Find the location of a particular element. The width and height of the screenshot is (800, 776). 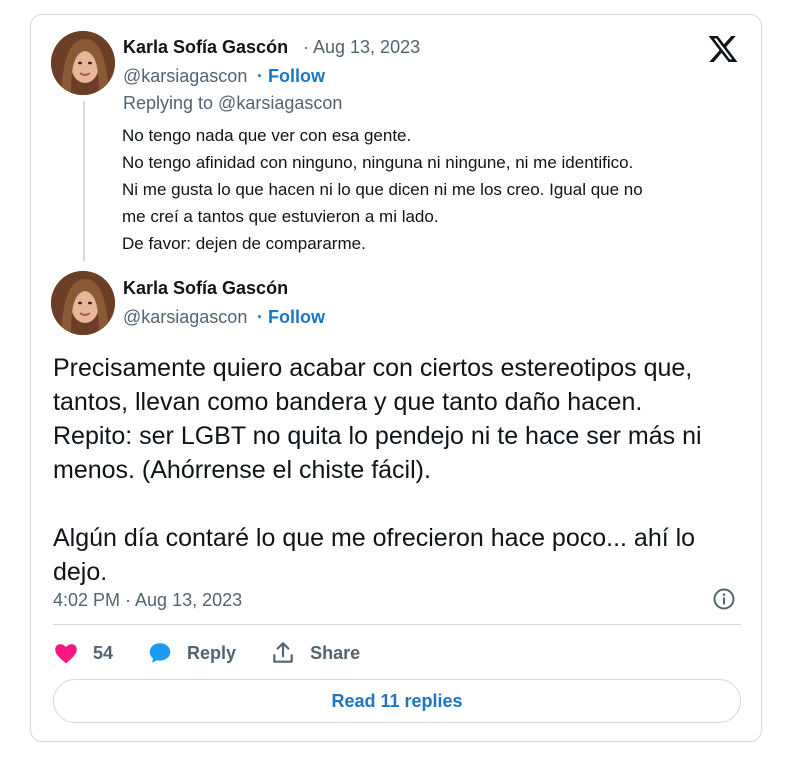

text-line: menos. (Ahórrense el chiste fácil). is located at coordinates (242, 470).